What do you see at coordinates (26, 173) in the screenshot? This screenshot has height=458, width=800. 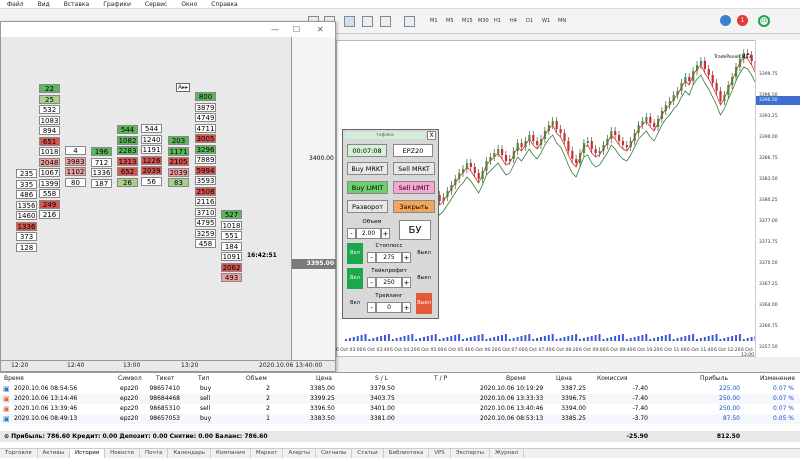 I see `cluster-cell: 235` at bounding box center [26, 173].